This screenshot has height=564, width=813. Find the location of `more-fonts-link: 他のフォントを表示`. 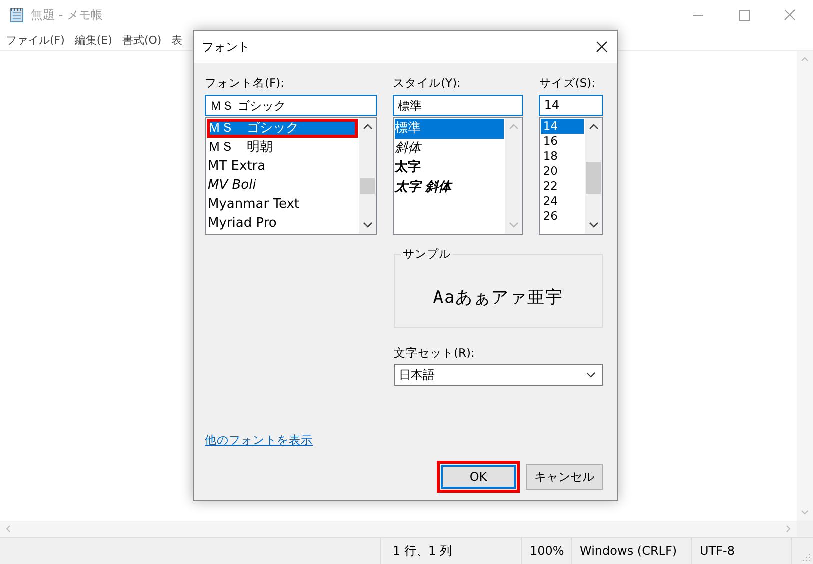

more-fonts-link: 他のフォントを表示 is located at coordinates (259, 440).